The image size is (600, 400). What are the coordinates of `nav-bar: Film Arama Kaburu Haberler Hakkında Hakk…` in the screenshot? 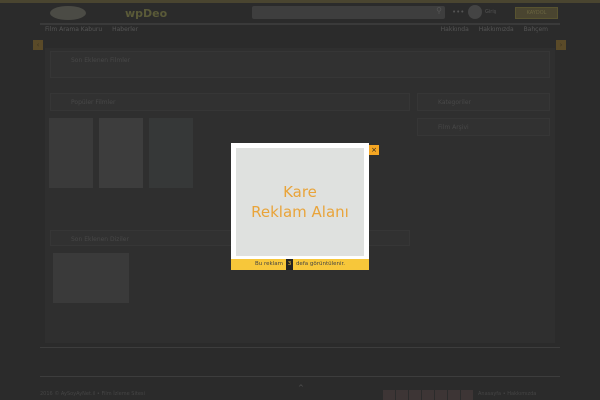 It's located at (300, 32).